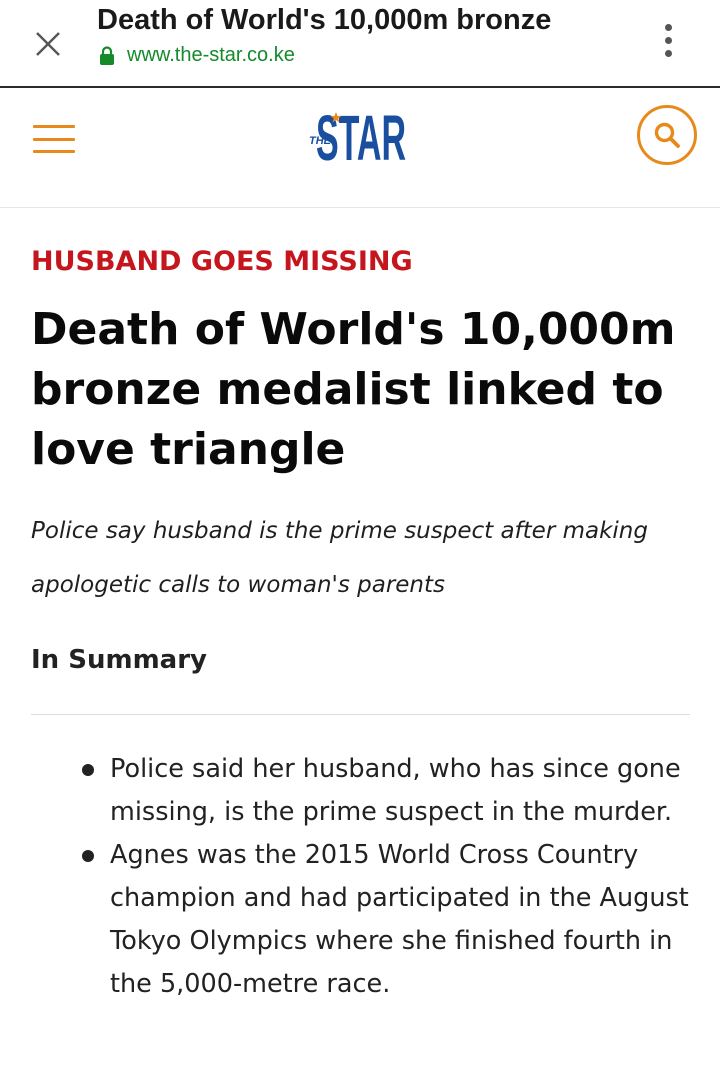 This screenshot has width=720, height=1090. I want to click on url-text: www.the-star.co.ke, so click(211, 55).